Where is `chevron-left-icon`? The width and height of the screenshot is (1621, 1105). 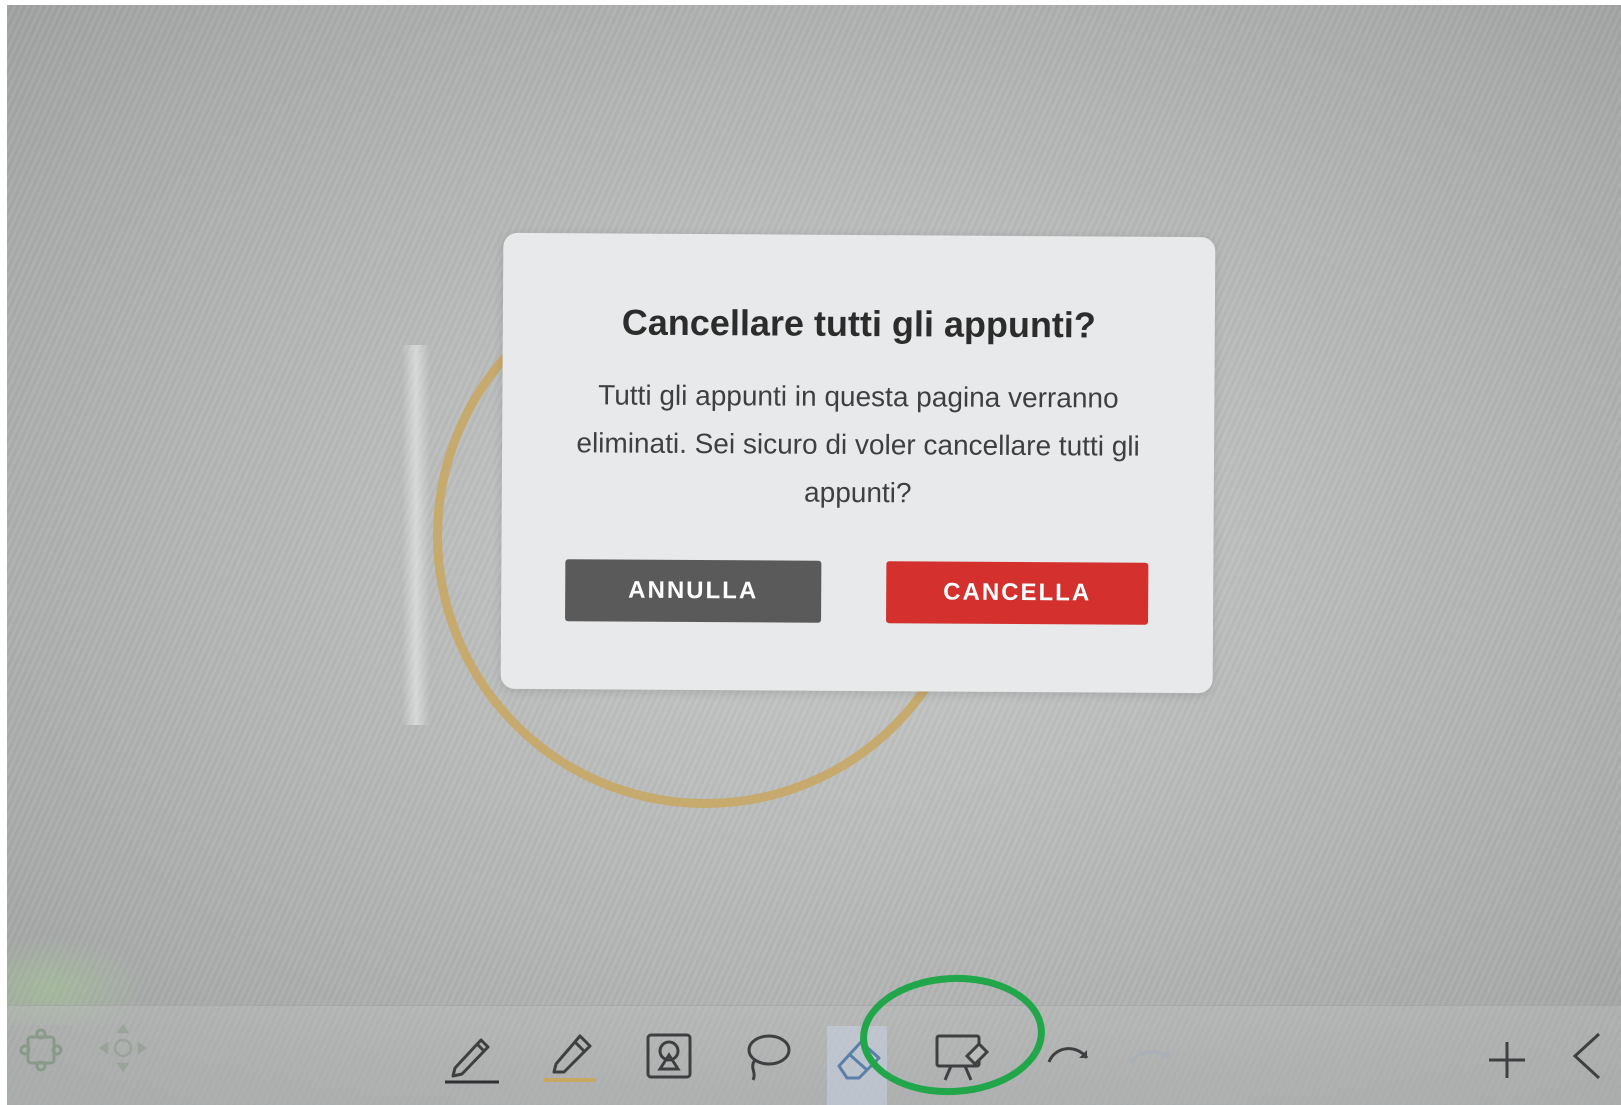 chevron-left-icon is located at coordinates (1587, 1056).